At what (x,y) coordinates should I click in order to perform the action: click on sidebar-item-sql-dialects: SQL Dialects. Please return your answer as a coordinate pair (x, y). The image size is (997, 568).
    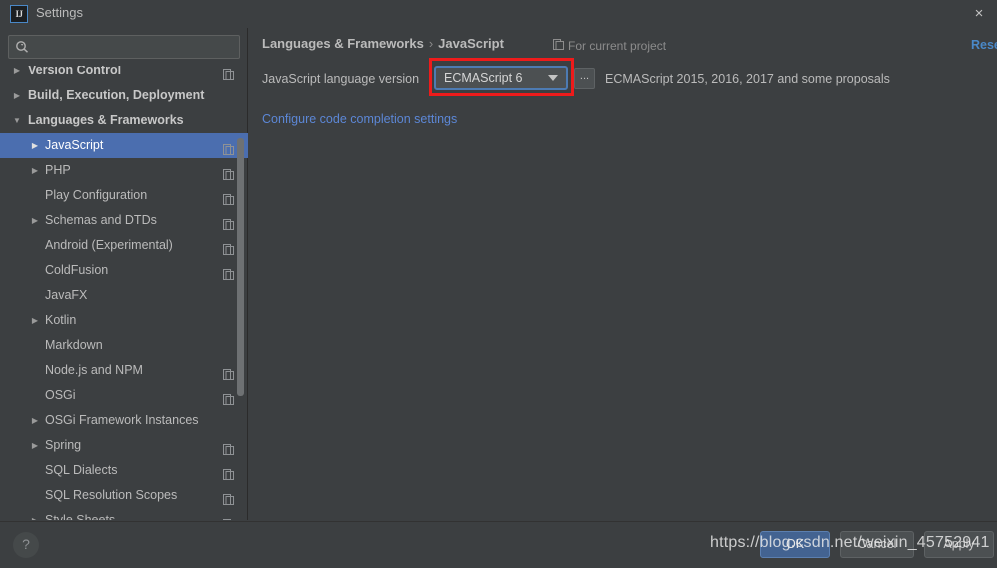
    Looking at the image, I should click on (124, 470).